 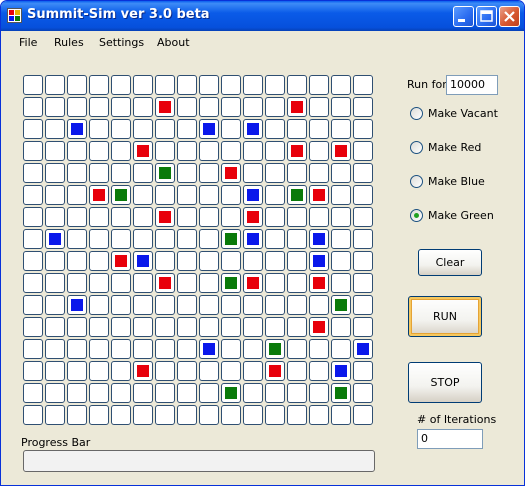 I want to click on radio-make-green-label: Make Green, so click(x=461, y=215).